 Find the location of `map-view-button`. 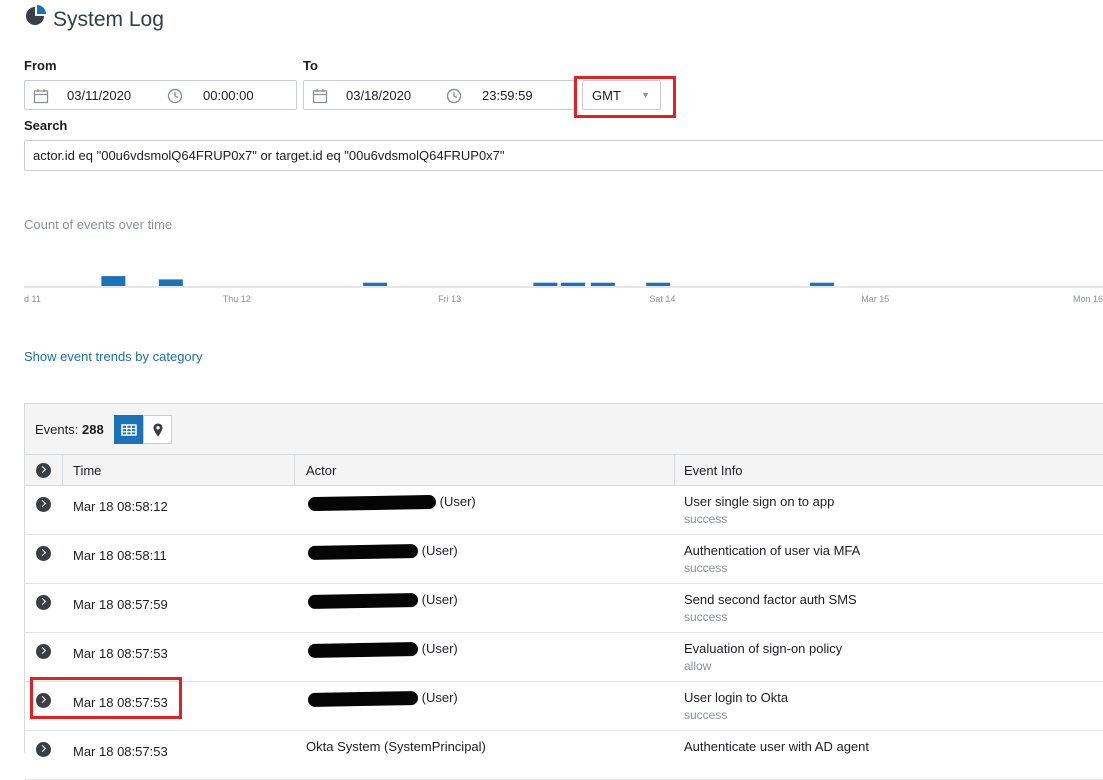

map-view-button is located at coordinates (157, 429).